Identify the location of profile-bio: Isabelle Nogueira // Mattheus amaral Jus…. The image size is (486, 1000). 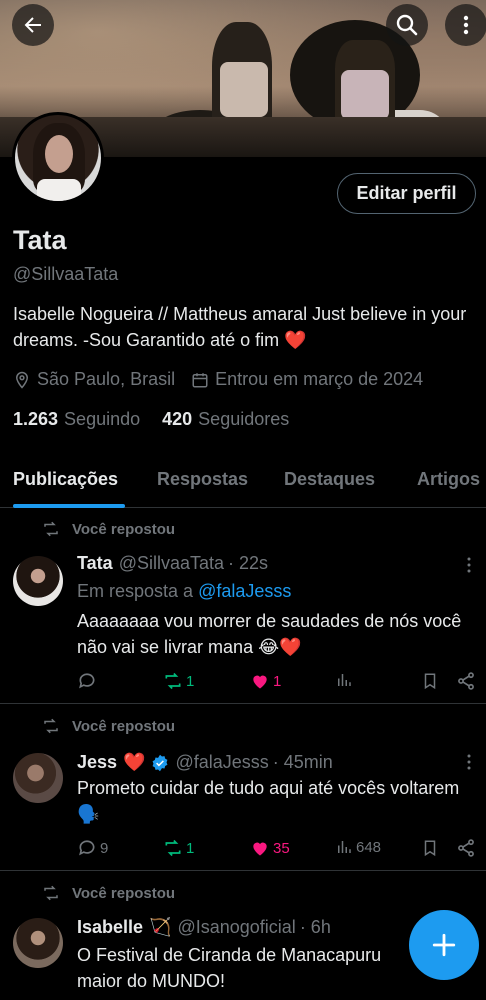
(240, 327).